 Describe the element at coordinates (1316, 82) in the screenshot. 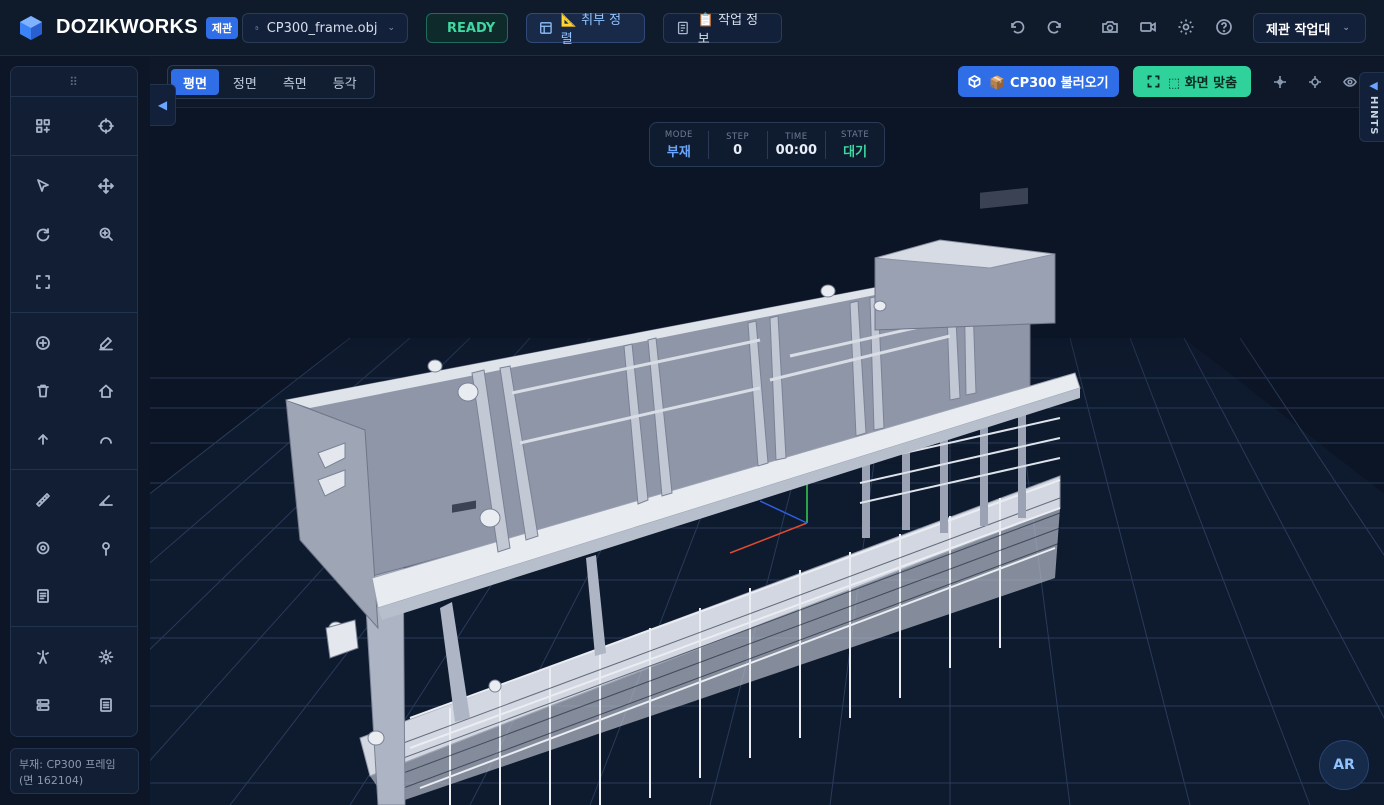

I see `center-point-icon` at that location.